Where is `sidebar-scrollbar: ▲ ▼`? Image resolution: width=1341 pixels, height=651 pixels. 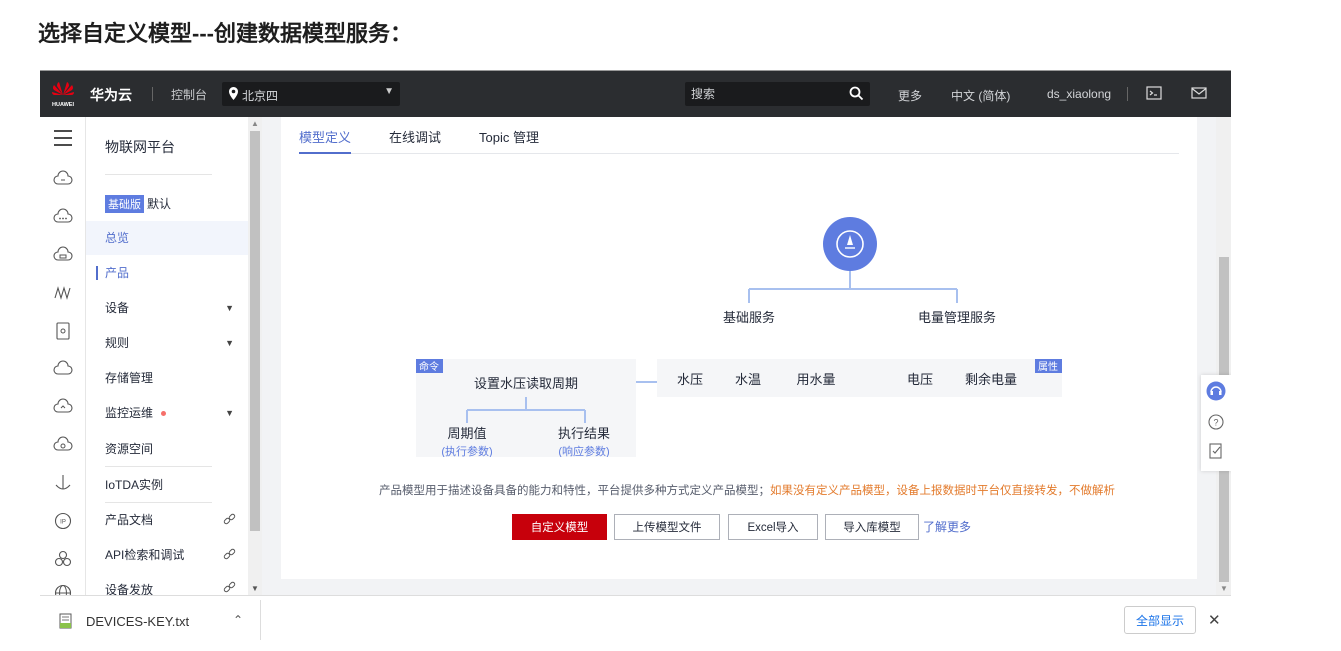
sidebar-scrollbar: ▲ ▼ is located at coordinates (255, 356).